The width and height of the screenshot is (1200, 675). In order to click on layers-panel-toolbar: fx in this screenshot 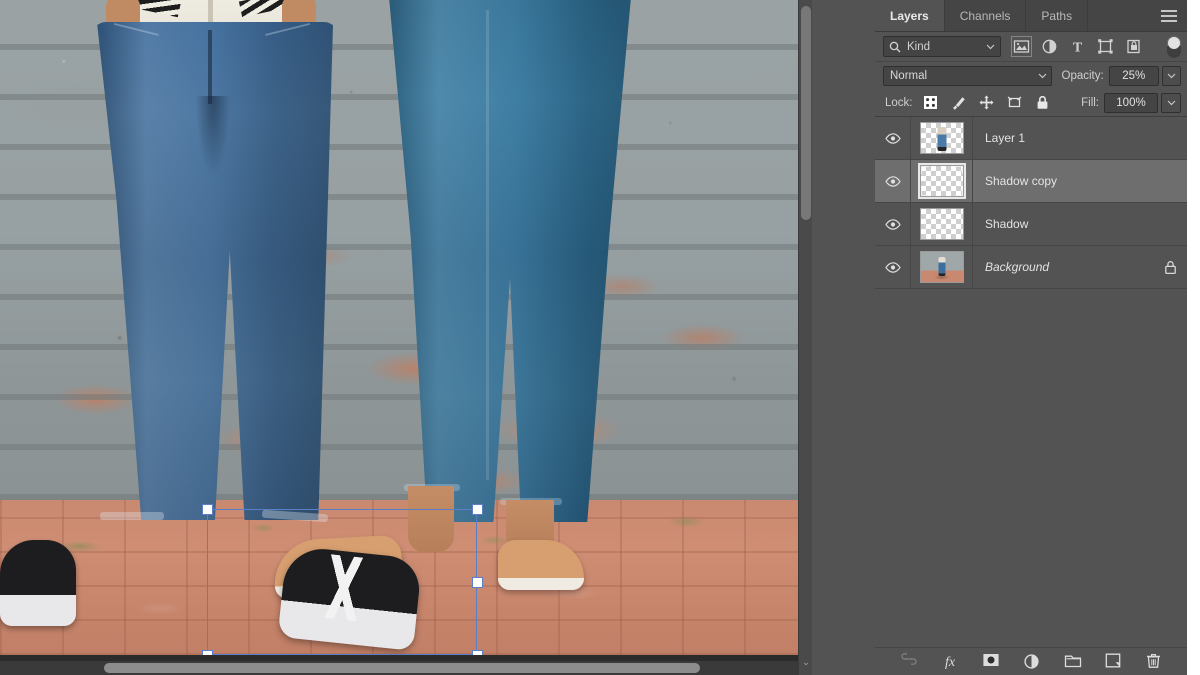, I will do `click(1031, 661)`.